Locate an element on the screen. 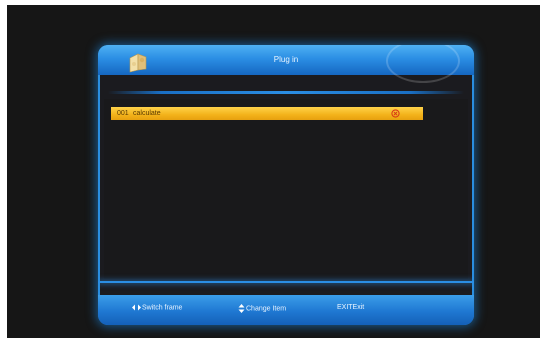  hint-label: EXITExit is located at coordinates (351, 307).